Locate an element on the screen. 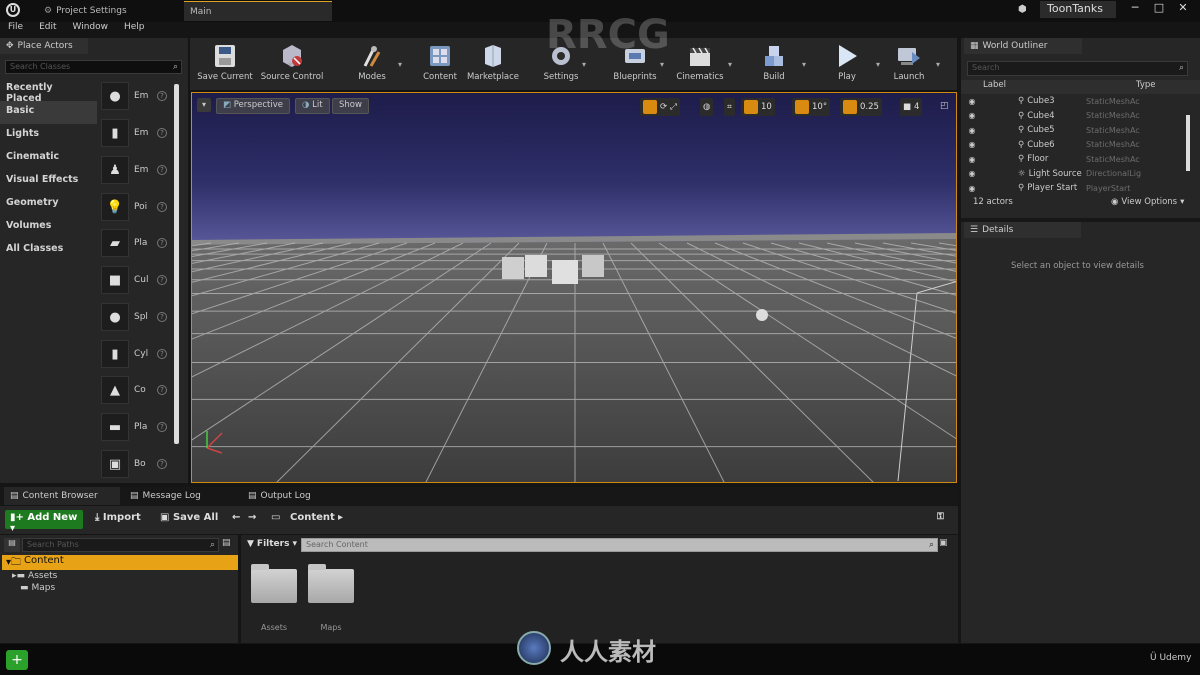 This screenshot has height=675, width=1200. actor-item: ■ Cul? is located at coordinates (137, 280).